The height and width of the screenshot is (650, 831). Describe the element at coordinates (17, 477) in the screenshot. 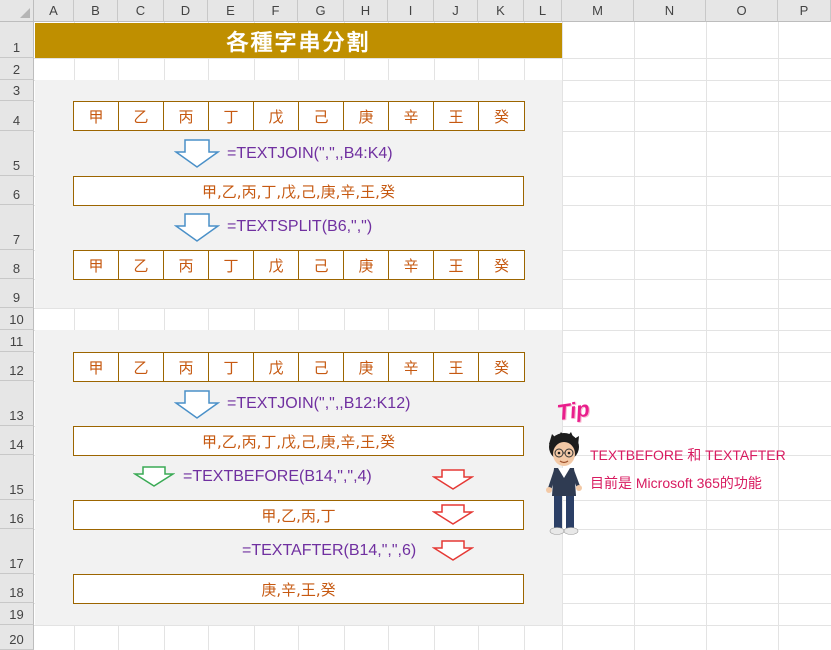

I see `row-header-15: 15` at that location.